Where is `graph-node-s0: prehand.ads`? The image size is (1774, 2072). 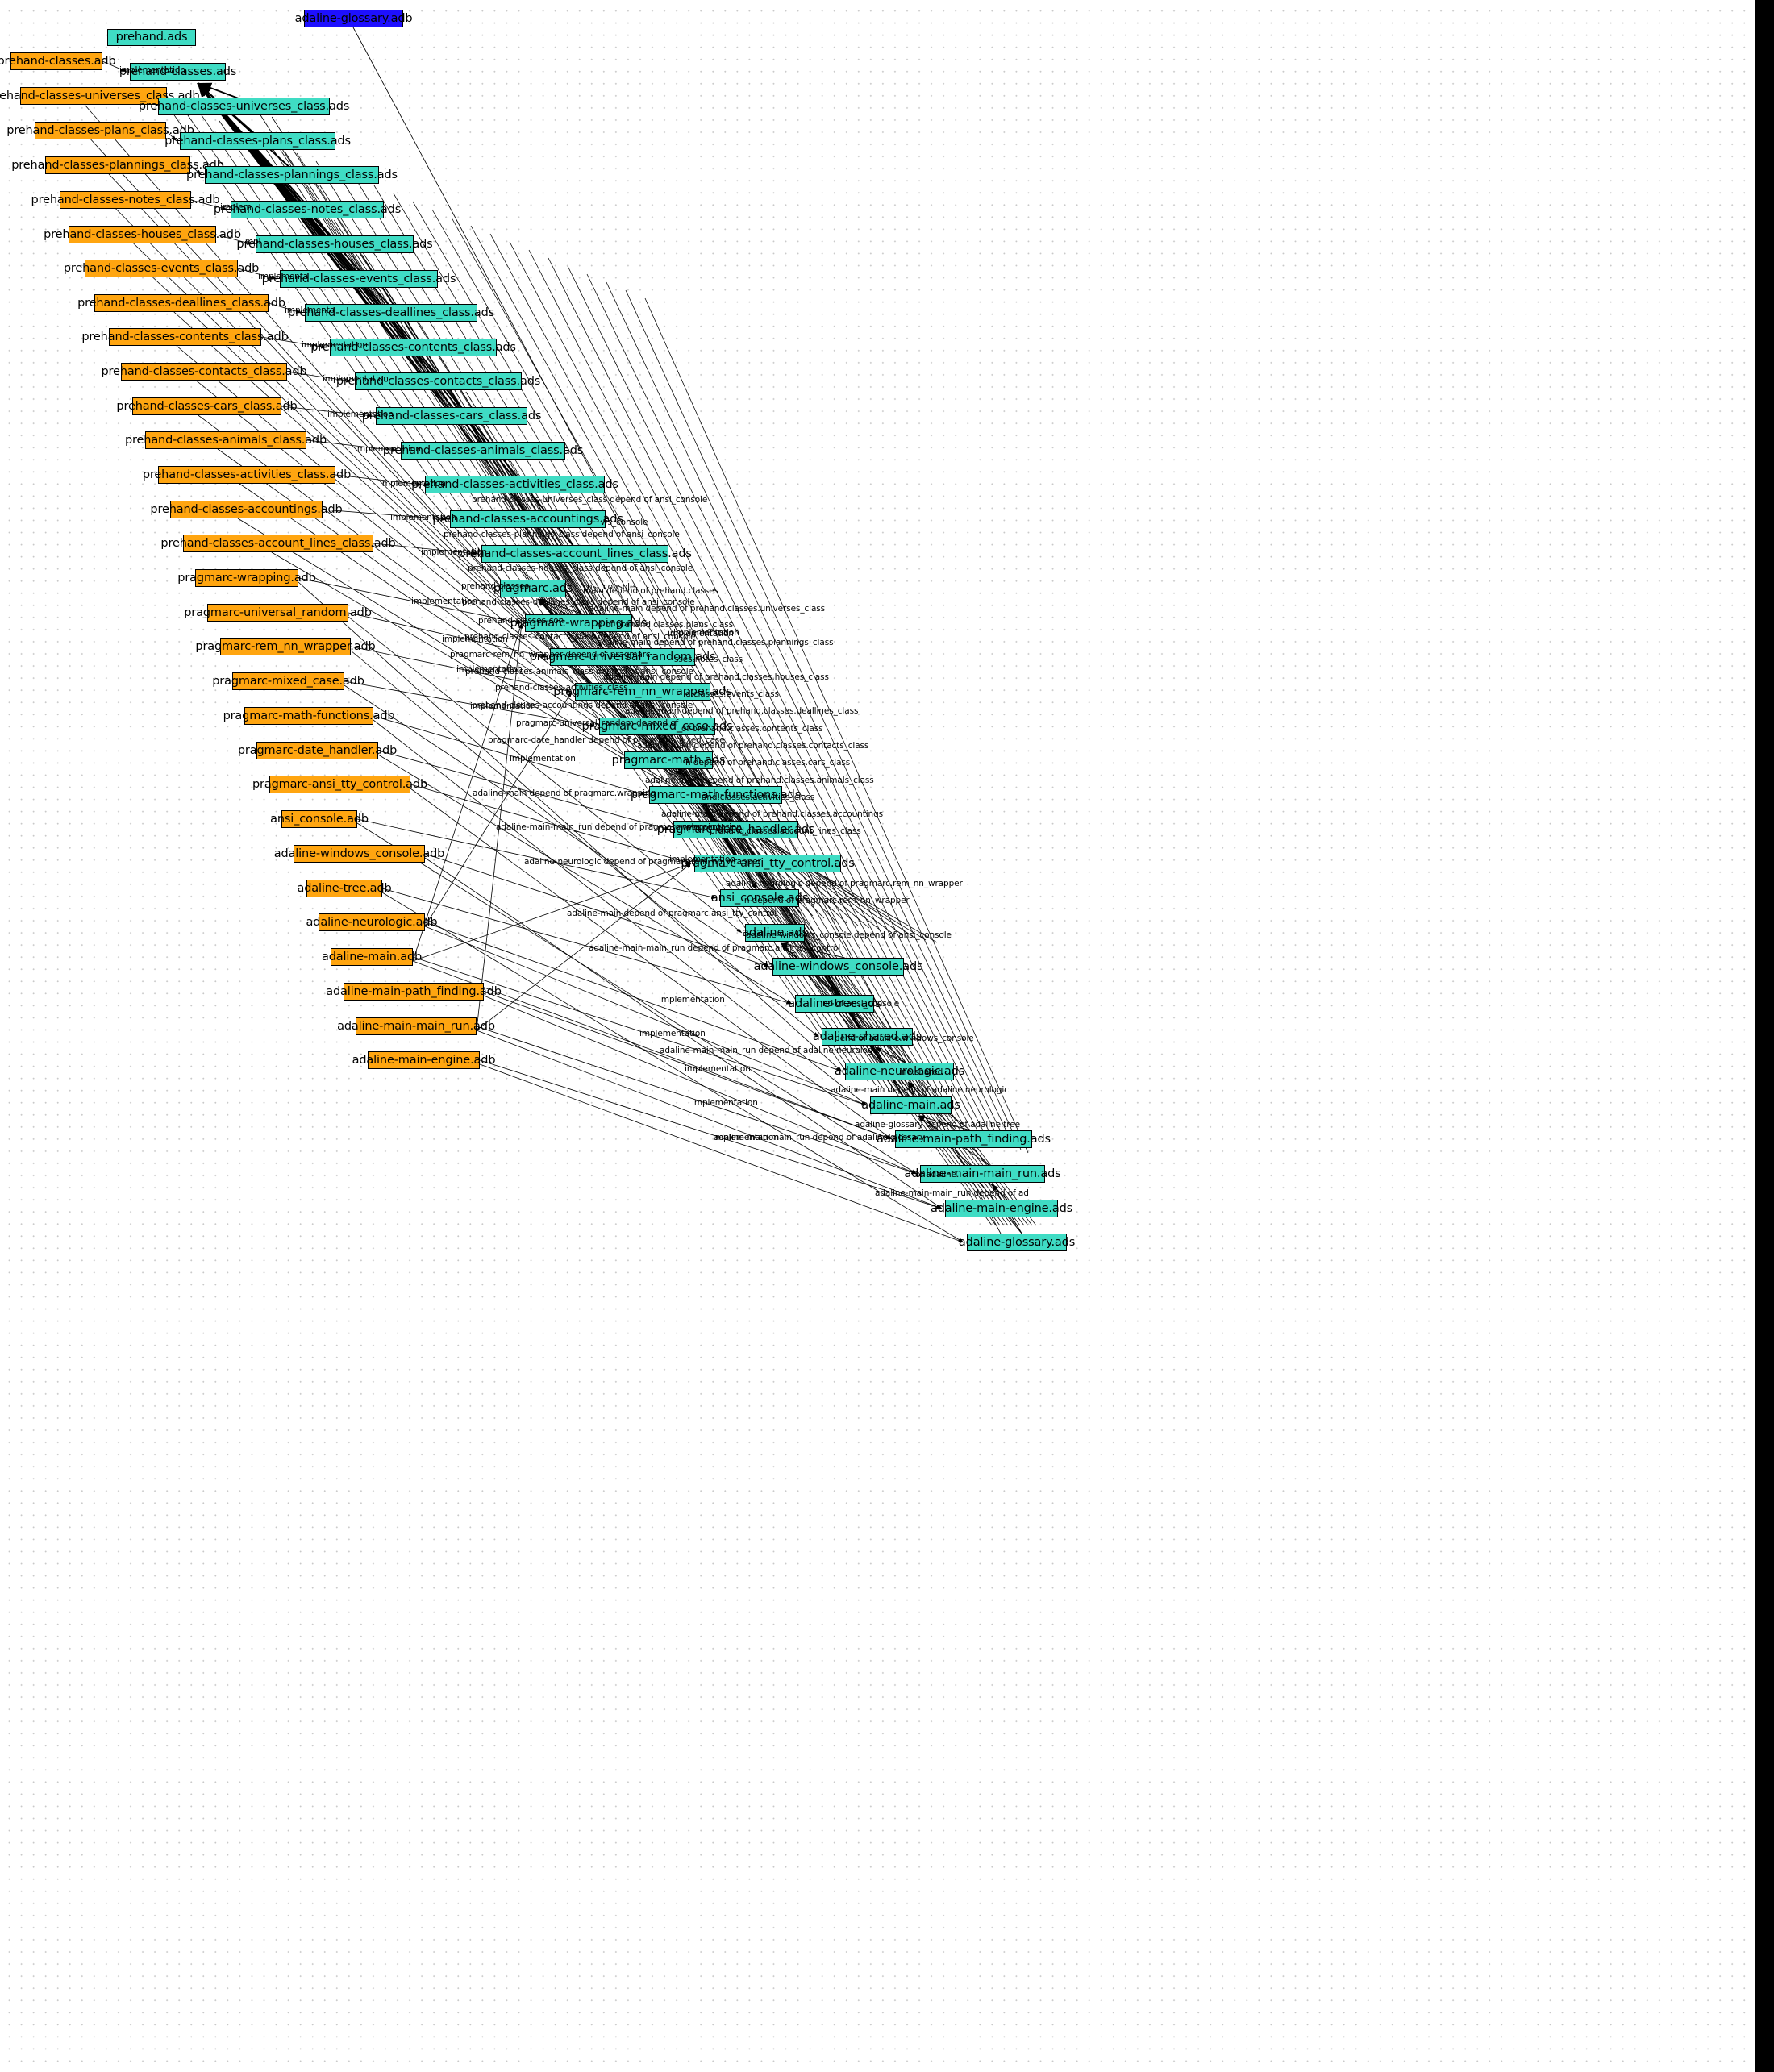
graph-node-s0: prehand.ads is located at coordinates (151, 37).